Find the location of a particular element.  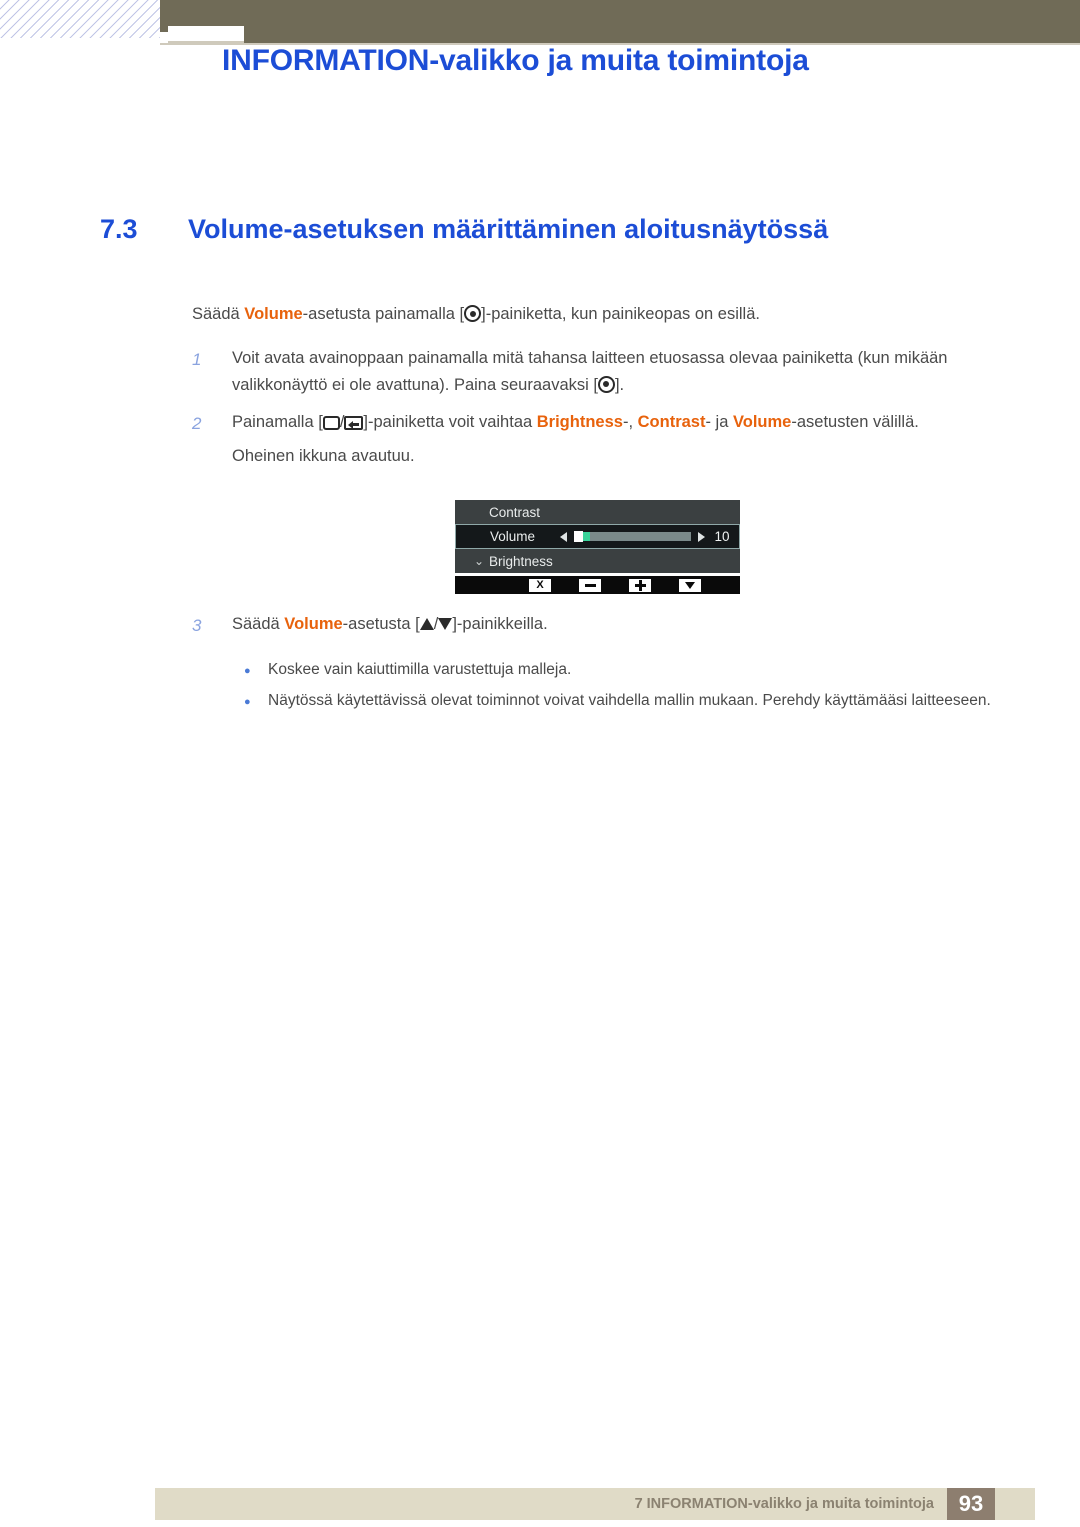

step3-text-c: ]-painikkeilla. is located at coordinates (500, 624).